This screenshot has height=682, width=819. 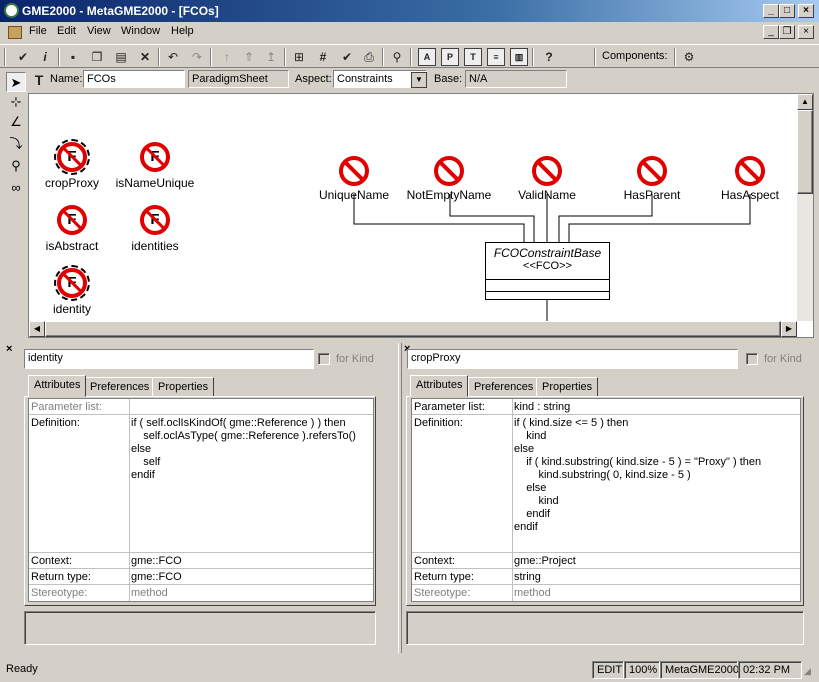 I want to click on info-icon: i, so click(x=45, y=57).